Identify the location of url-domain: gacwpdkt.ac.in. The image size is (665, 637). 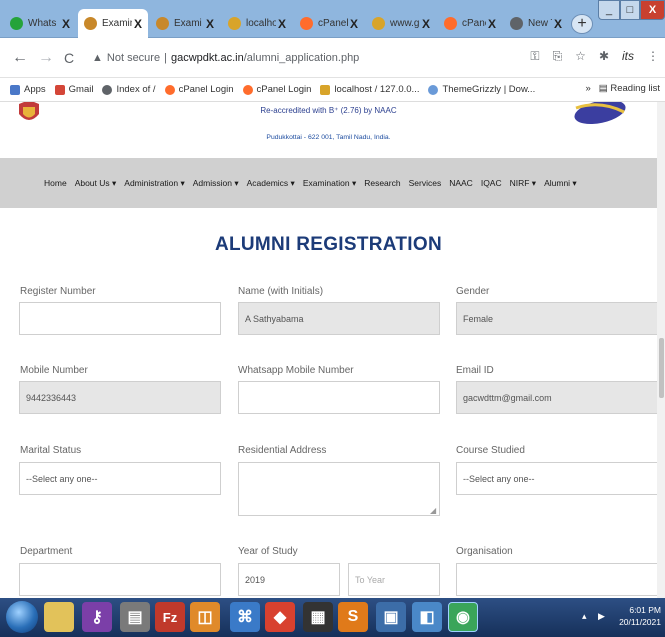
(207, 58).